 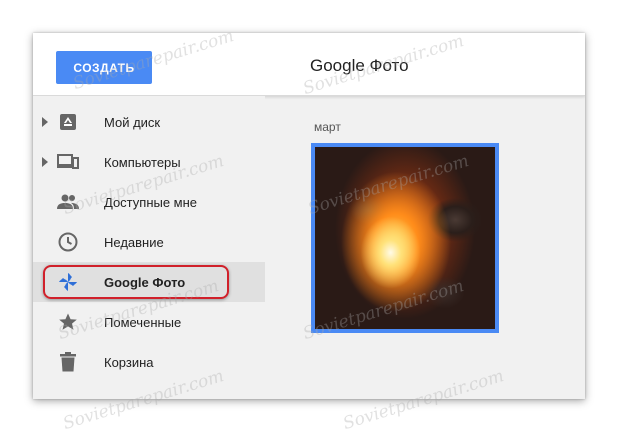 I want to click on sidebar-item-label: Доступные мне, so click(x=151, y=202).